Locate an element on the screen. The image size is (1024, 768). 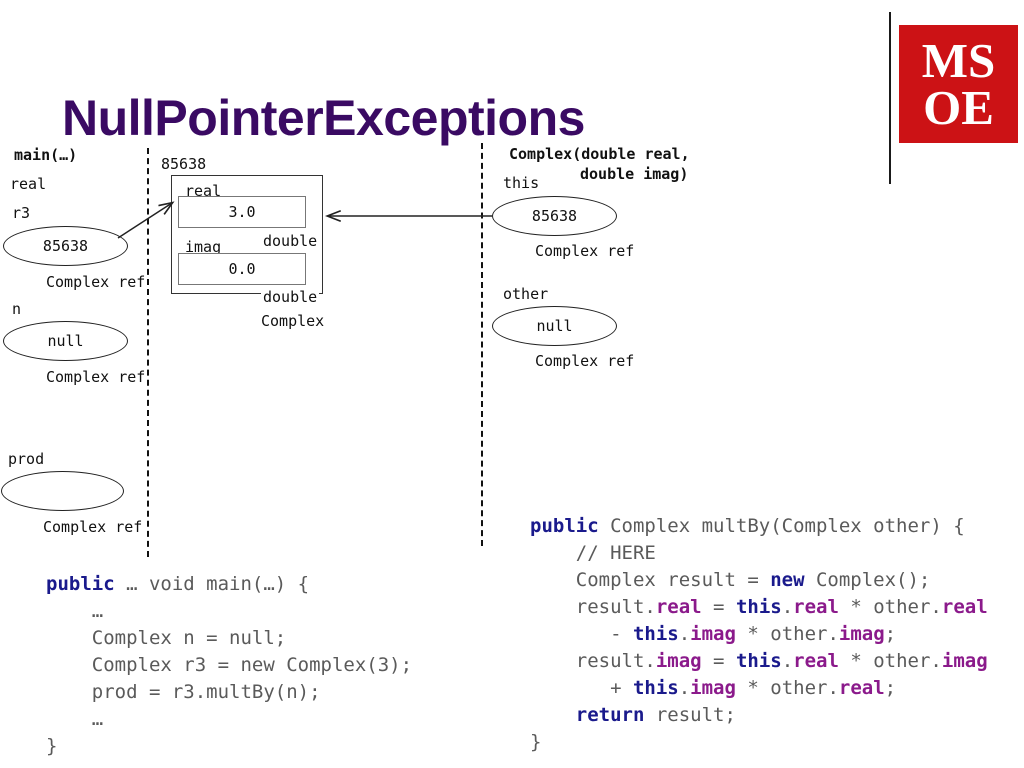
field-type-real: double is located at coordinates (290, 241).